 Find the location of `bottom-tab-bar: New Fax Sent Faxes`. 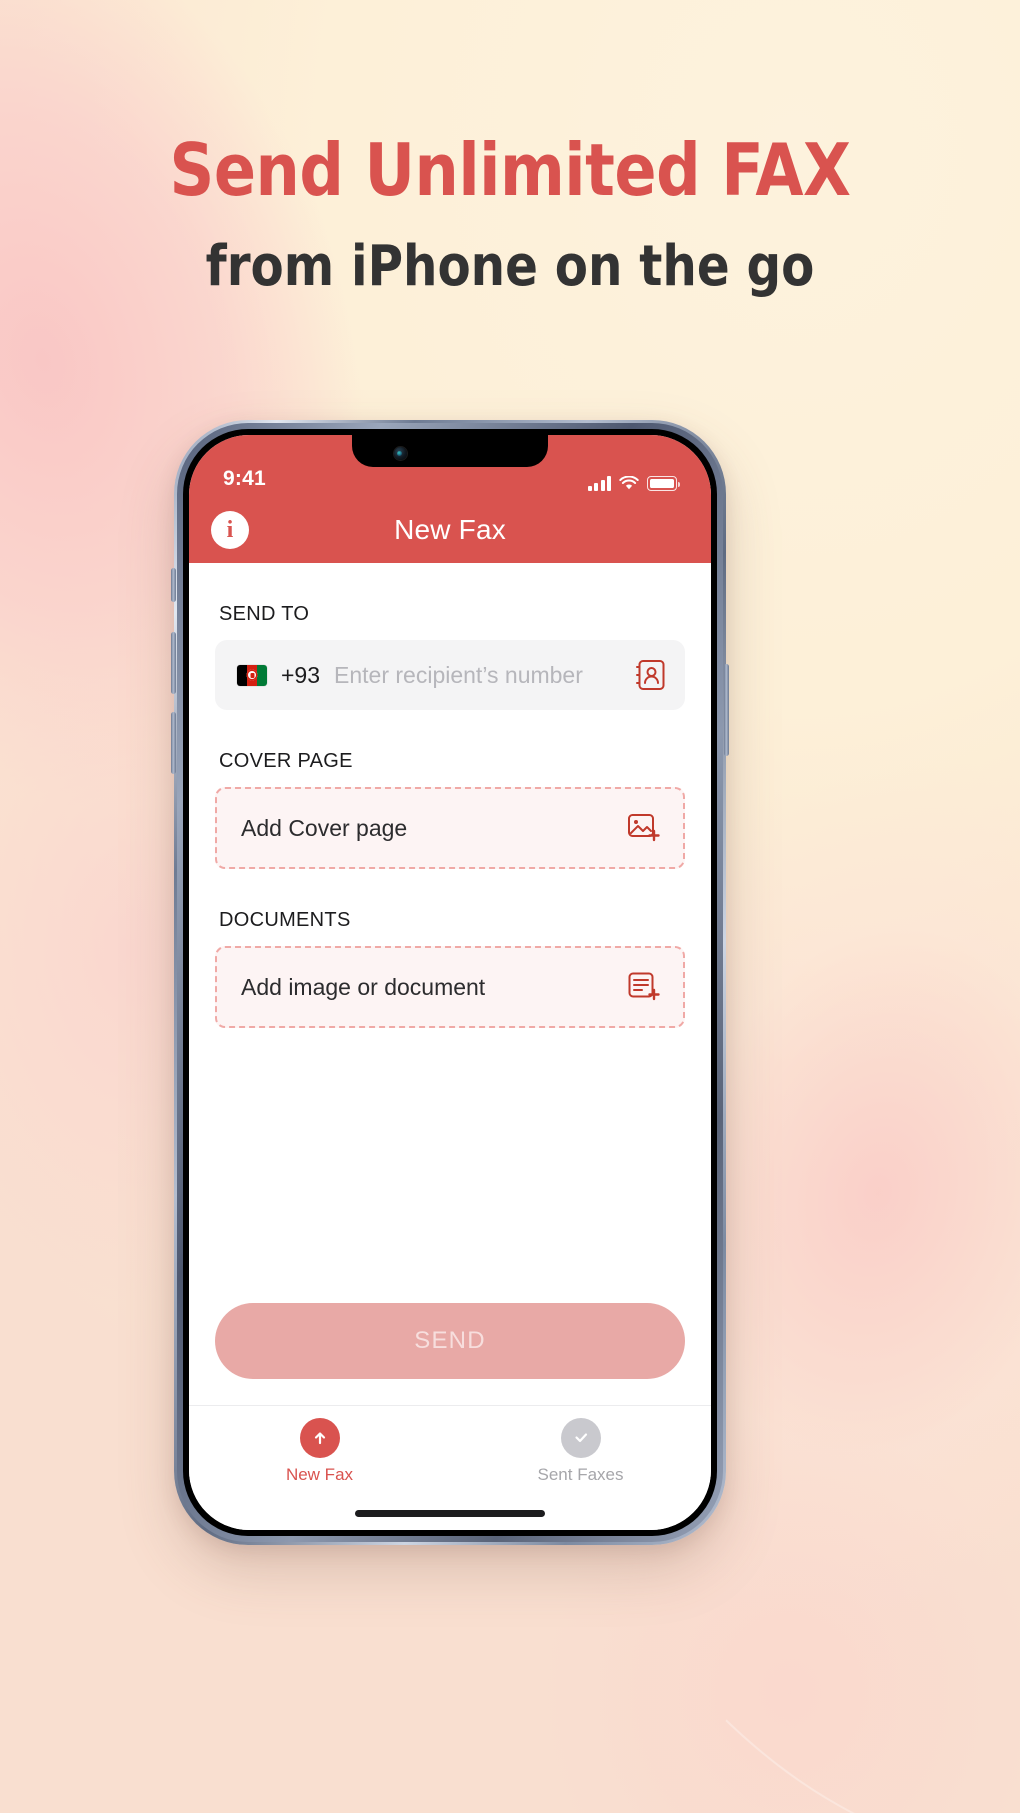

bottom-tab-bar: New Fax Sent Faxes is located at coordinates (450, 1467).